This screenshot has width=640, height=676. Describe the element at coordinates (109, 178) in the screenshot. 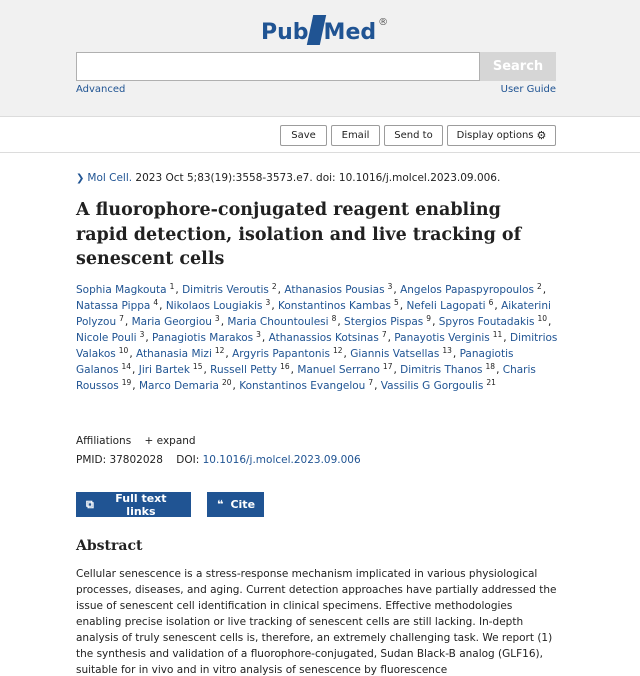

I see `journal-link: Mol Cell.` at that location.